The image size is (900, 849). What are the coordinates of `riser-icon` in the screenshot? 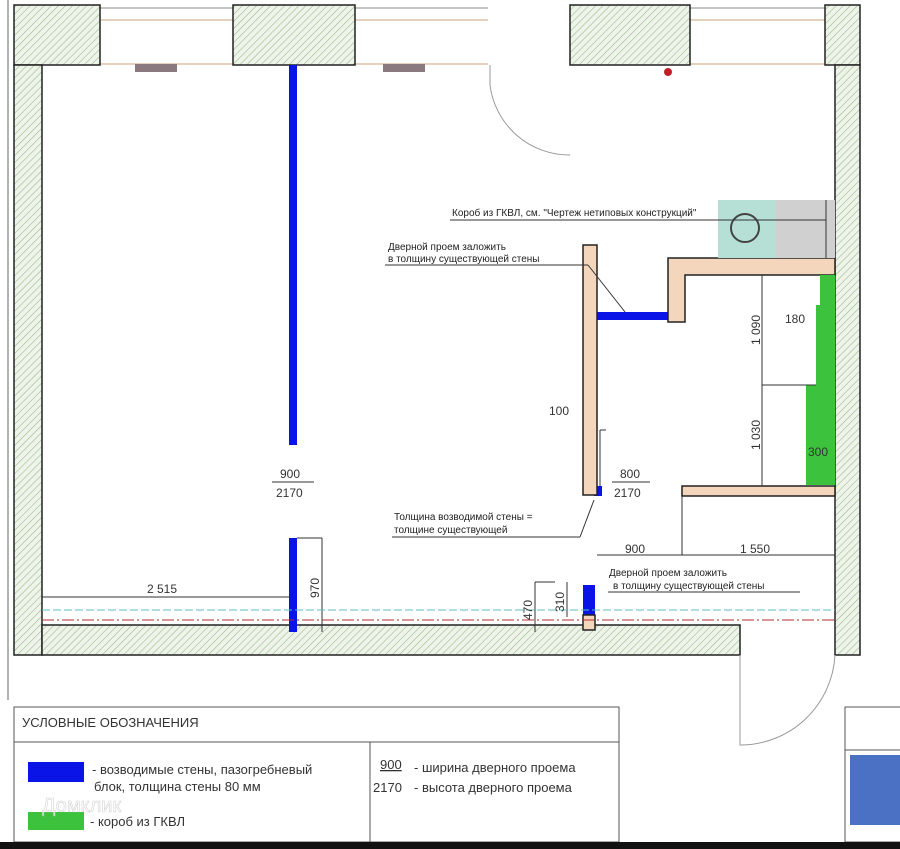 It's located at (668, 72).